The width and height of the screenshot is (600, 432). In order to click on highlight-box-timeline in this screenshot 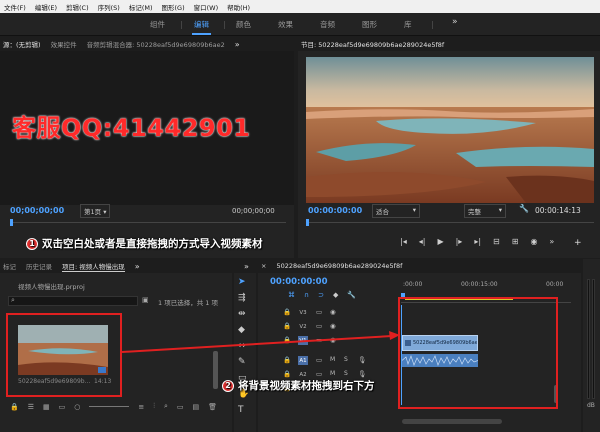, I will do `click(478, 353)`.